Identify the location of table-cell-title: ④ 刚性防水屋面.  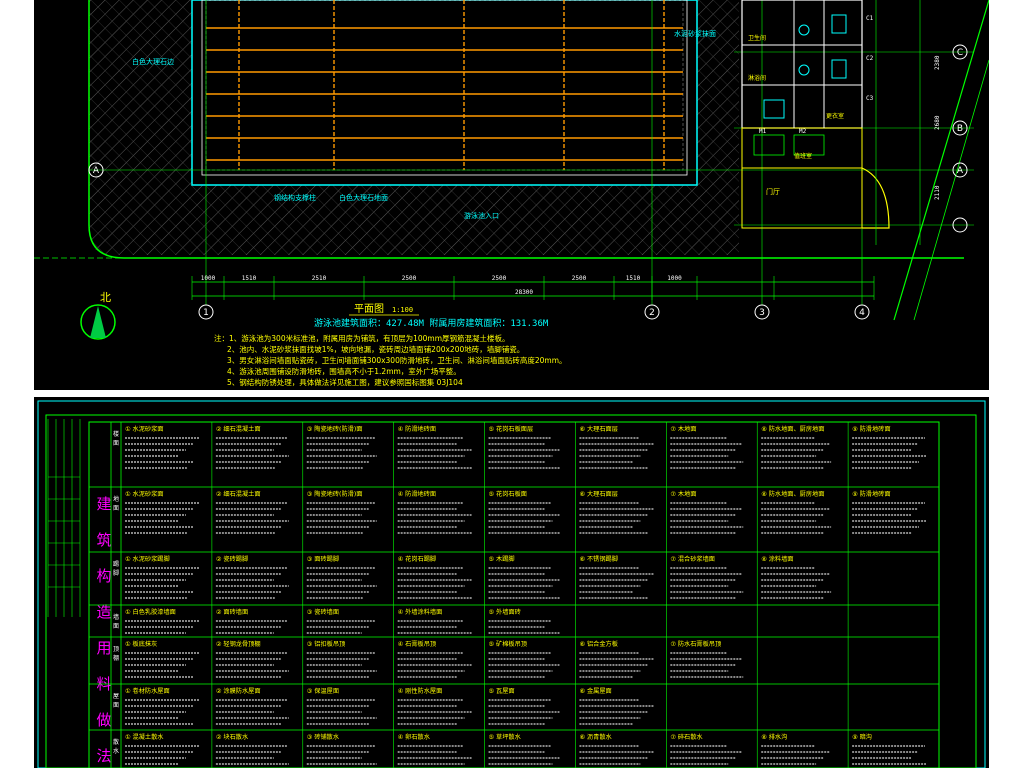
(420, 691).